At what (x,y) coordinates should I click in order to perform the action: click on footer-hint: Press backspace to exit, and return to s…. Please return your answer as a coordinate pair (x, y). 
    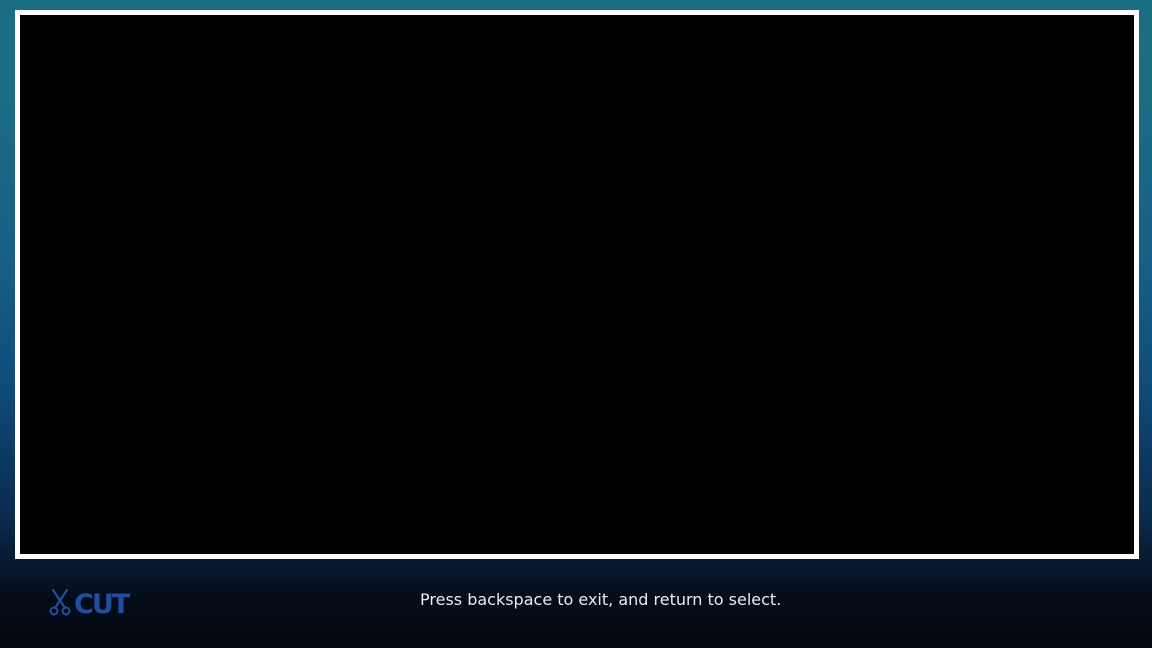
    Looking at the image, I should click on (601, 599).